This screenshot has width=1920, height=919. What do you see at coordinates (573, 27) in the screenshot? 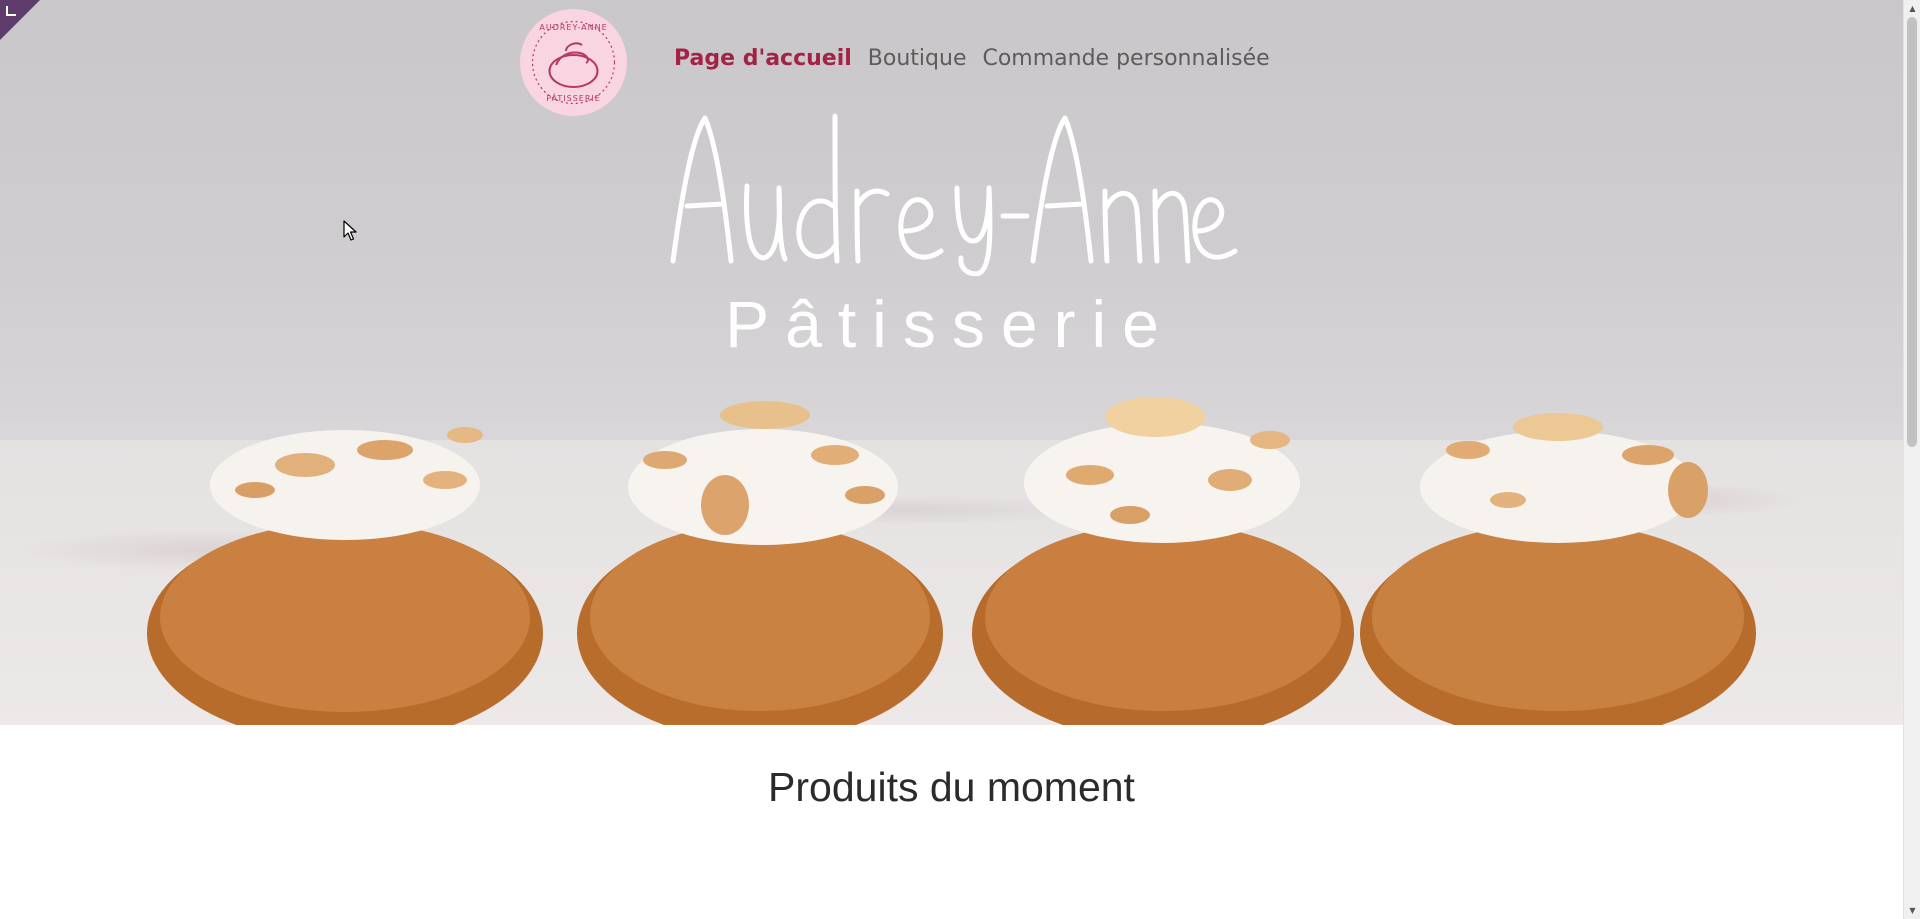
I see `logo-top-text: AUDREY-ANNE` at bounding box center [573, 27].